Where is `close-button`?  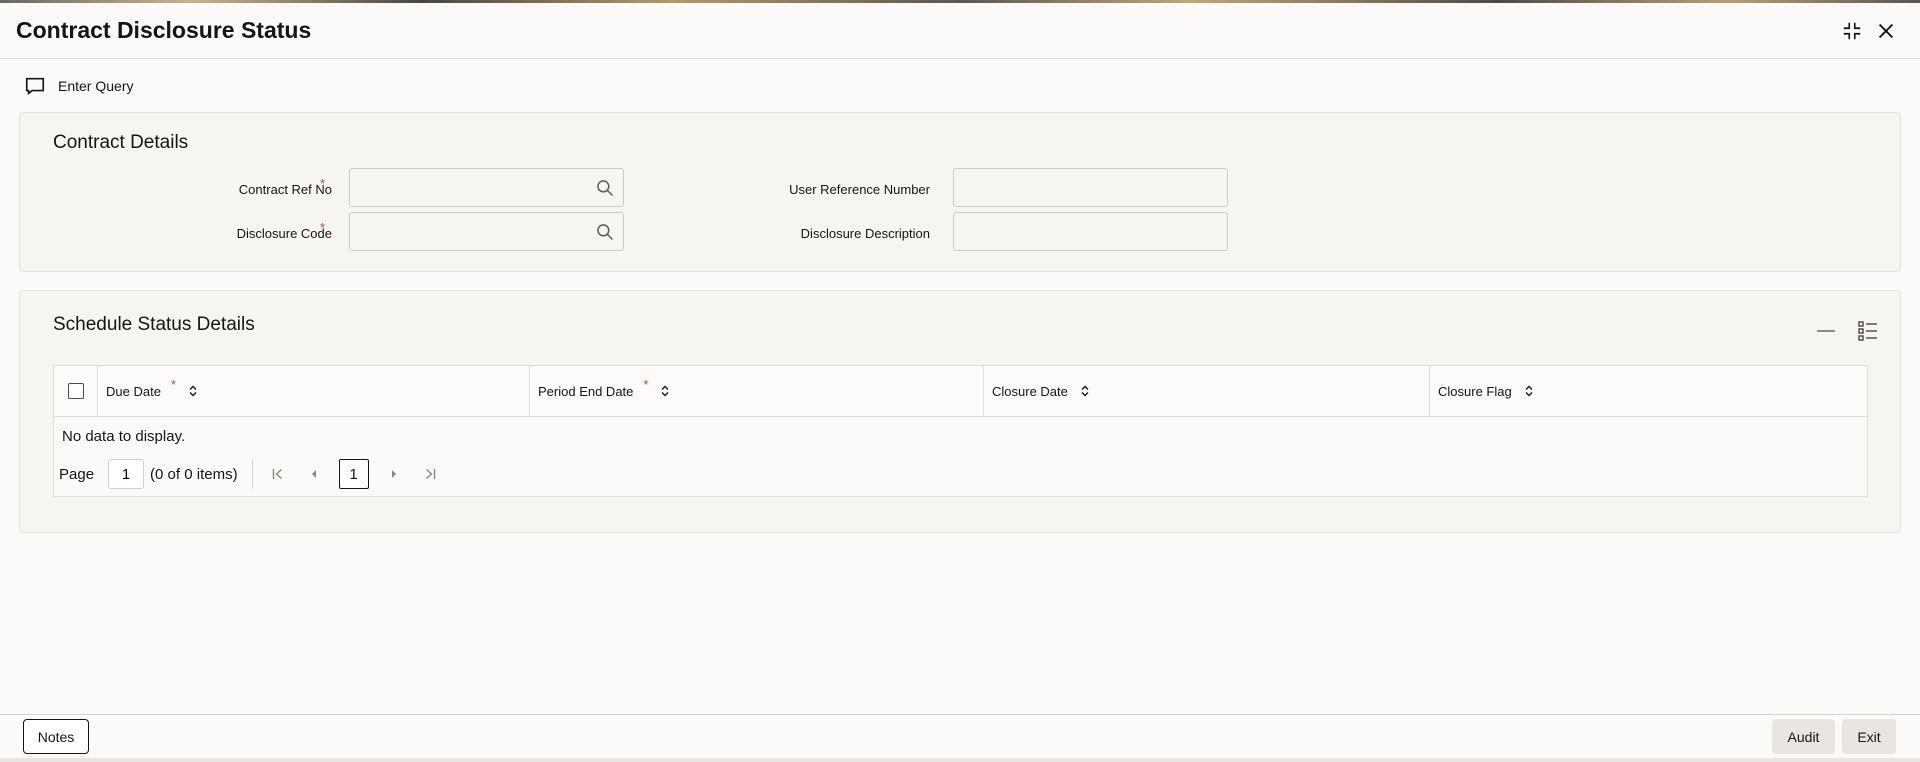
close-button is located at coordinates (1886, 31).